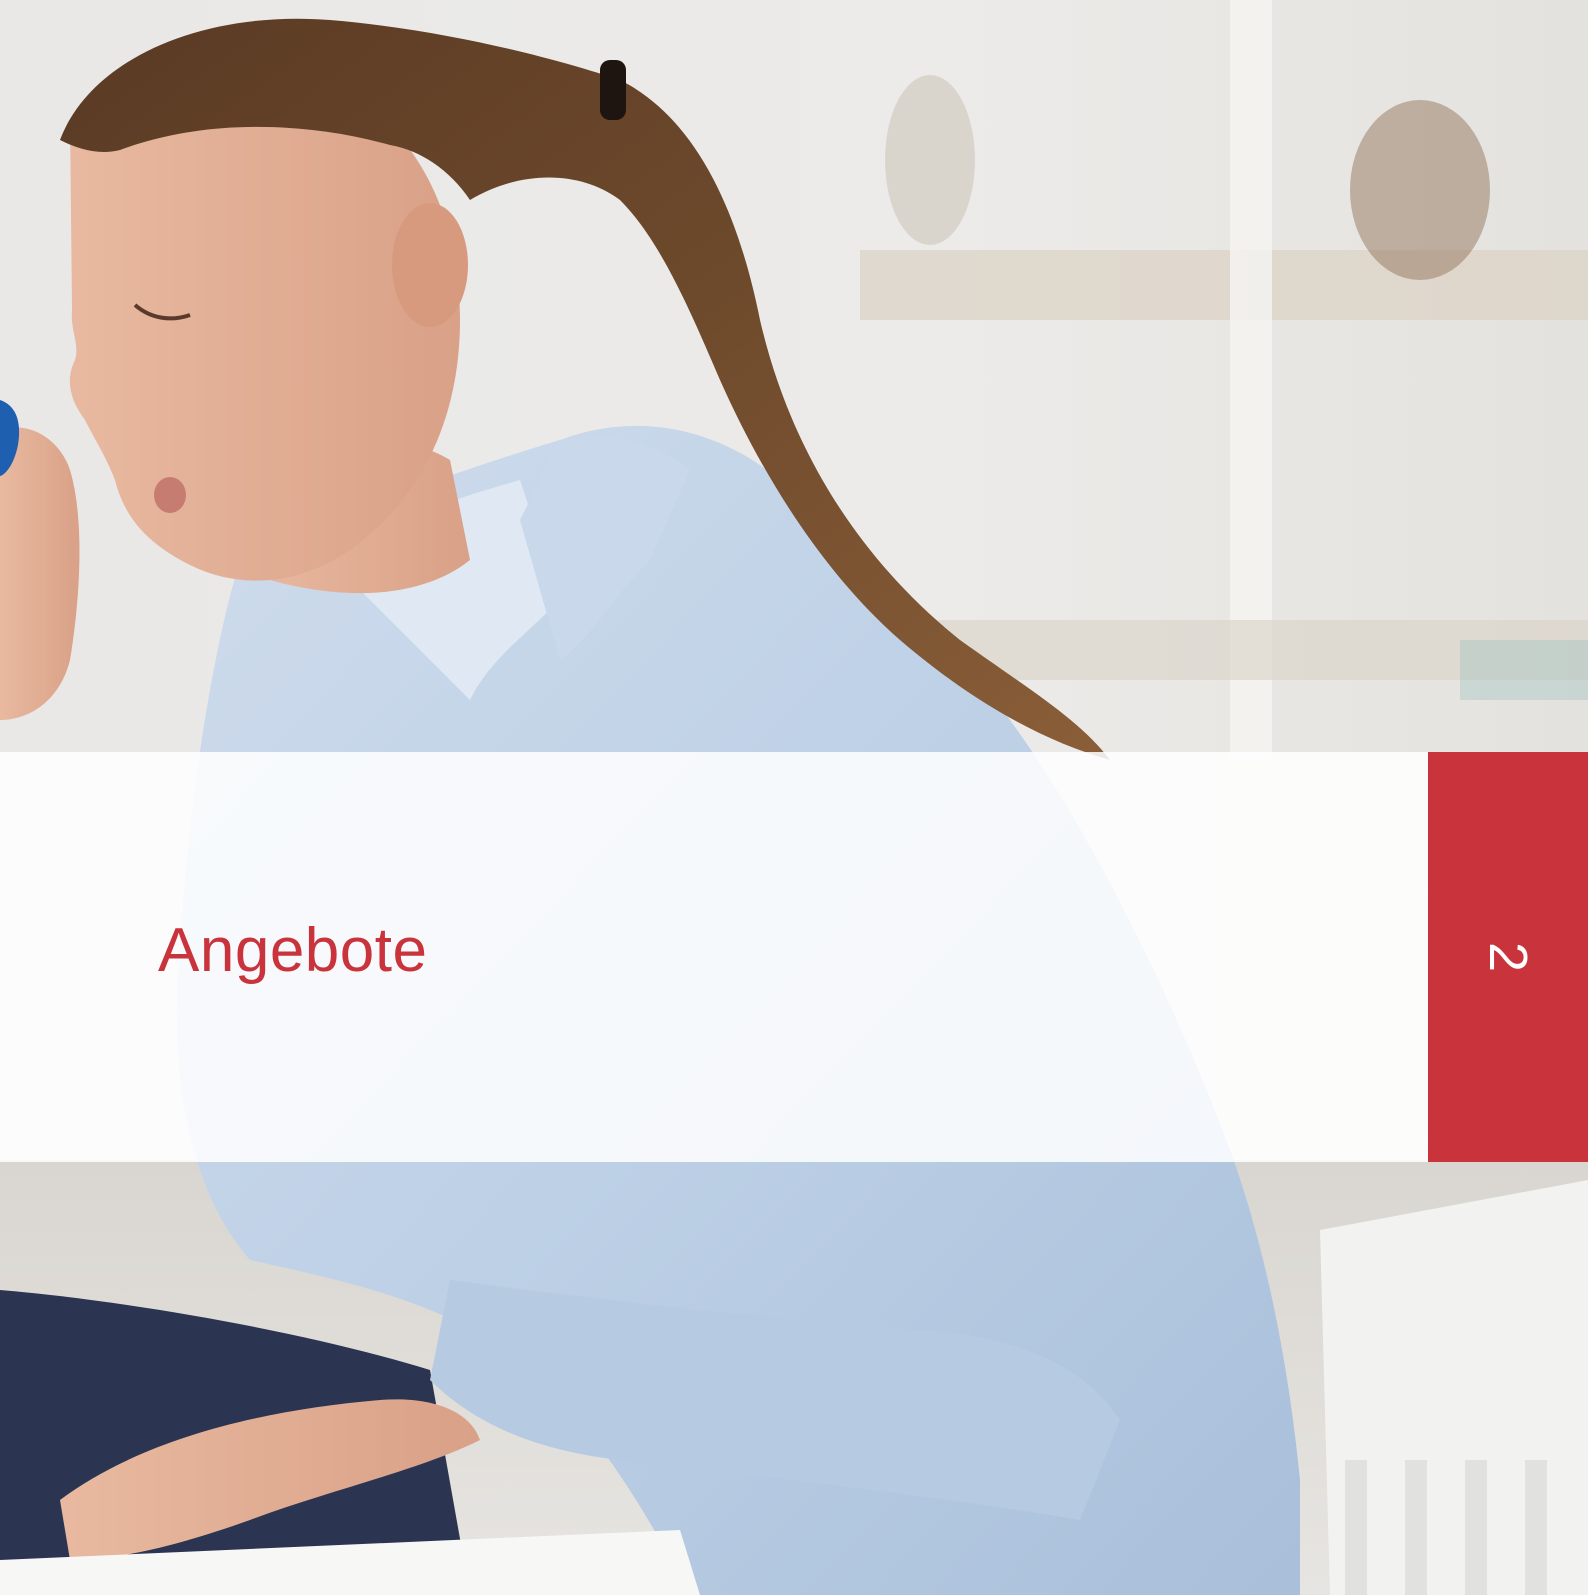 The width and height of the screenshot is (1588, 1595). Describe the element at coordinates (293, 950) in the screenshot. I see `section-title: Angebote` at that location.